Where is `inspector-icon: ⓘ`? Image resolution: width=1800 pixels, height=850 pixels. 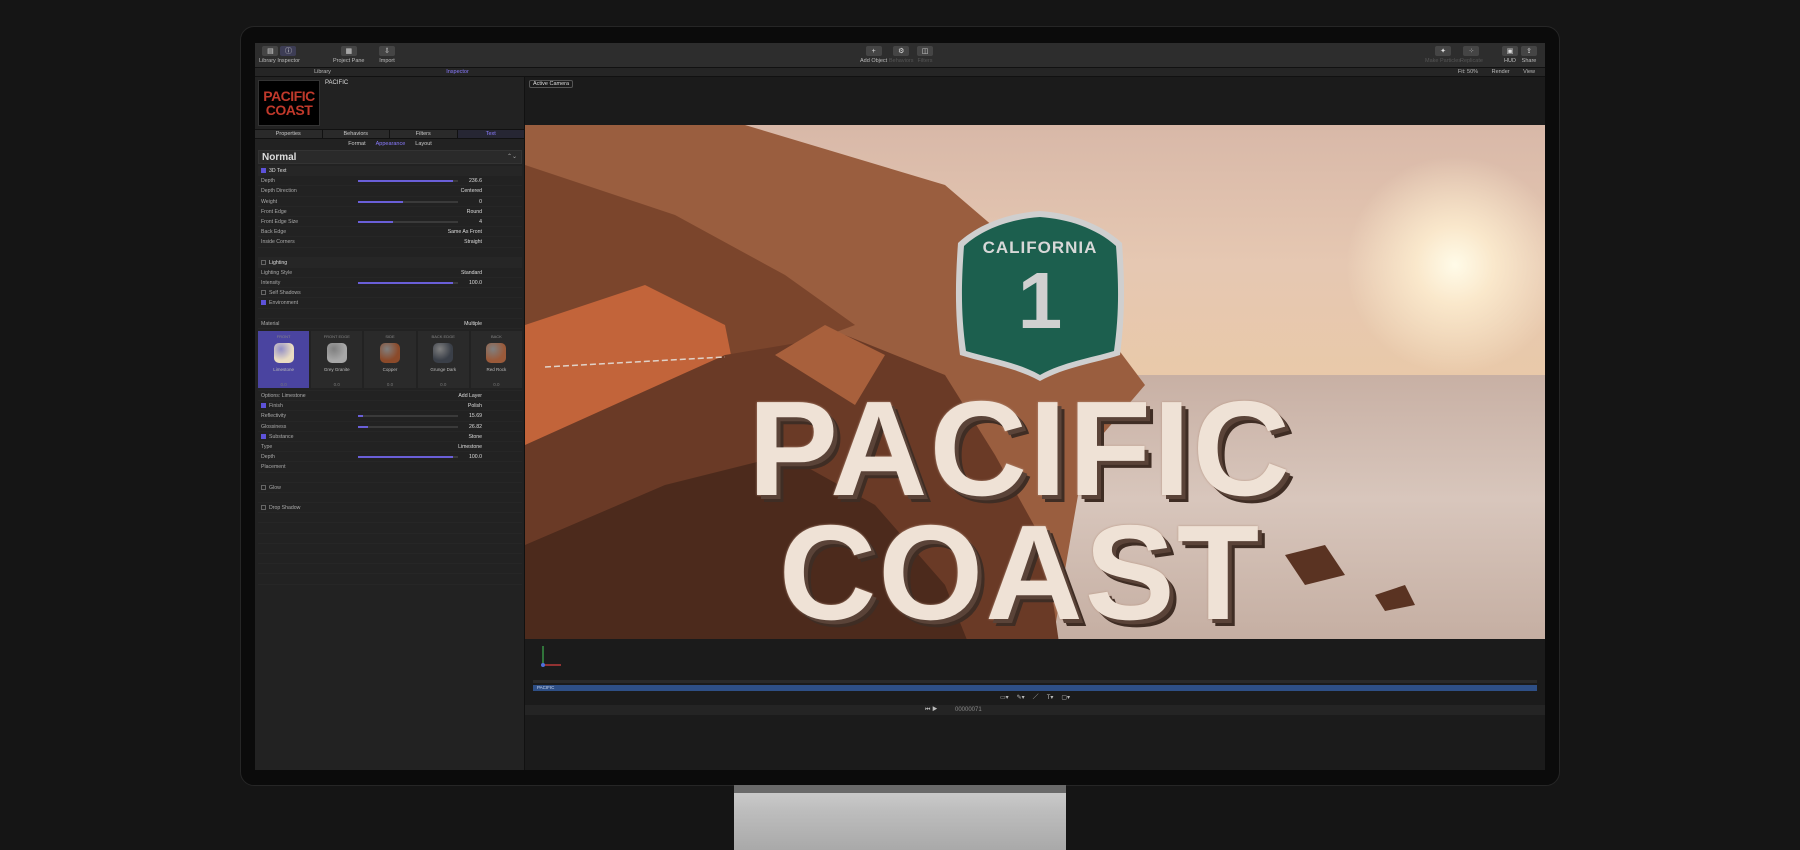 inspector-icon: ⓘ is located at coordinates (288, 51).